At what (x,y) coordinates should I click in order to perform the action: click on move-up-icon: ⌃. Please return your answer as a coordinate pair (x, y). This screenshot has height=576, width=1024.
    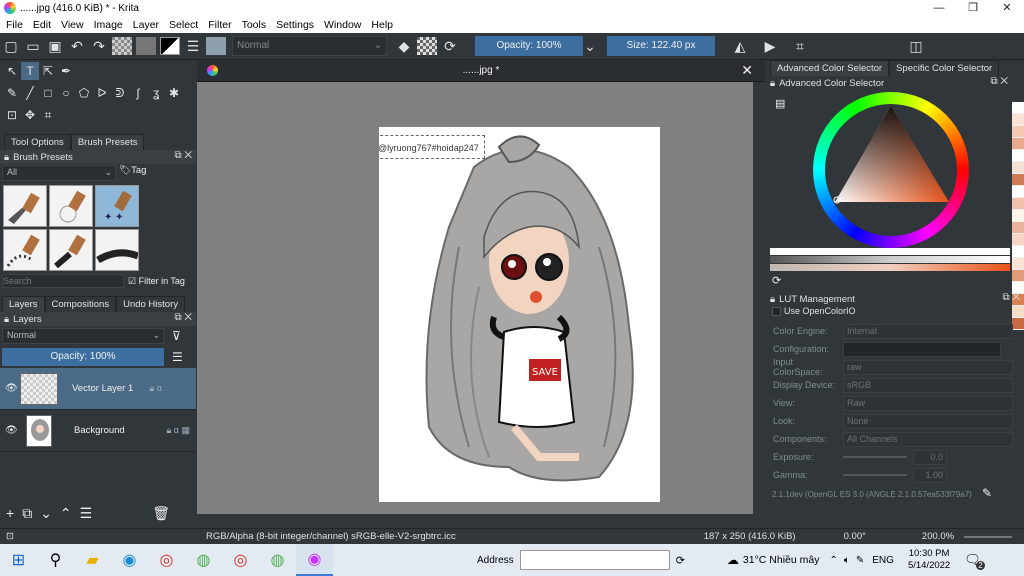
    Looking at the image, I should click on (66, 513).